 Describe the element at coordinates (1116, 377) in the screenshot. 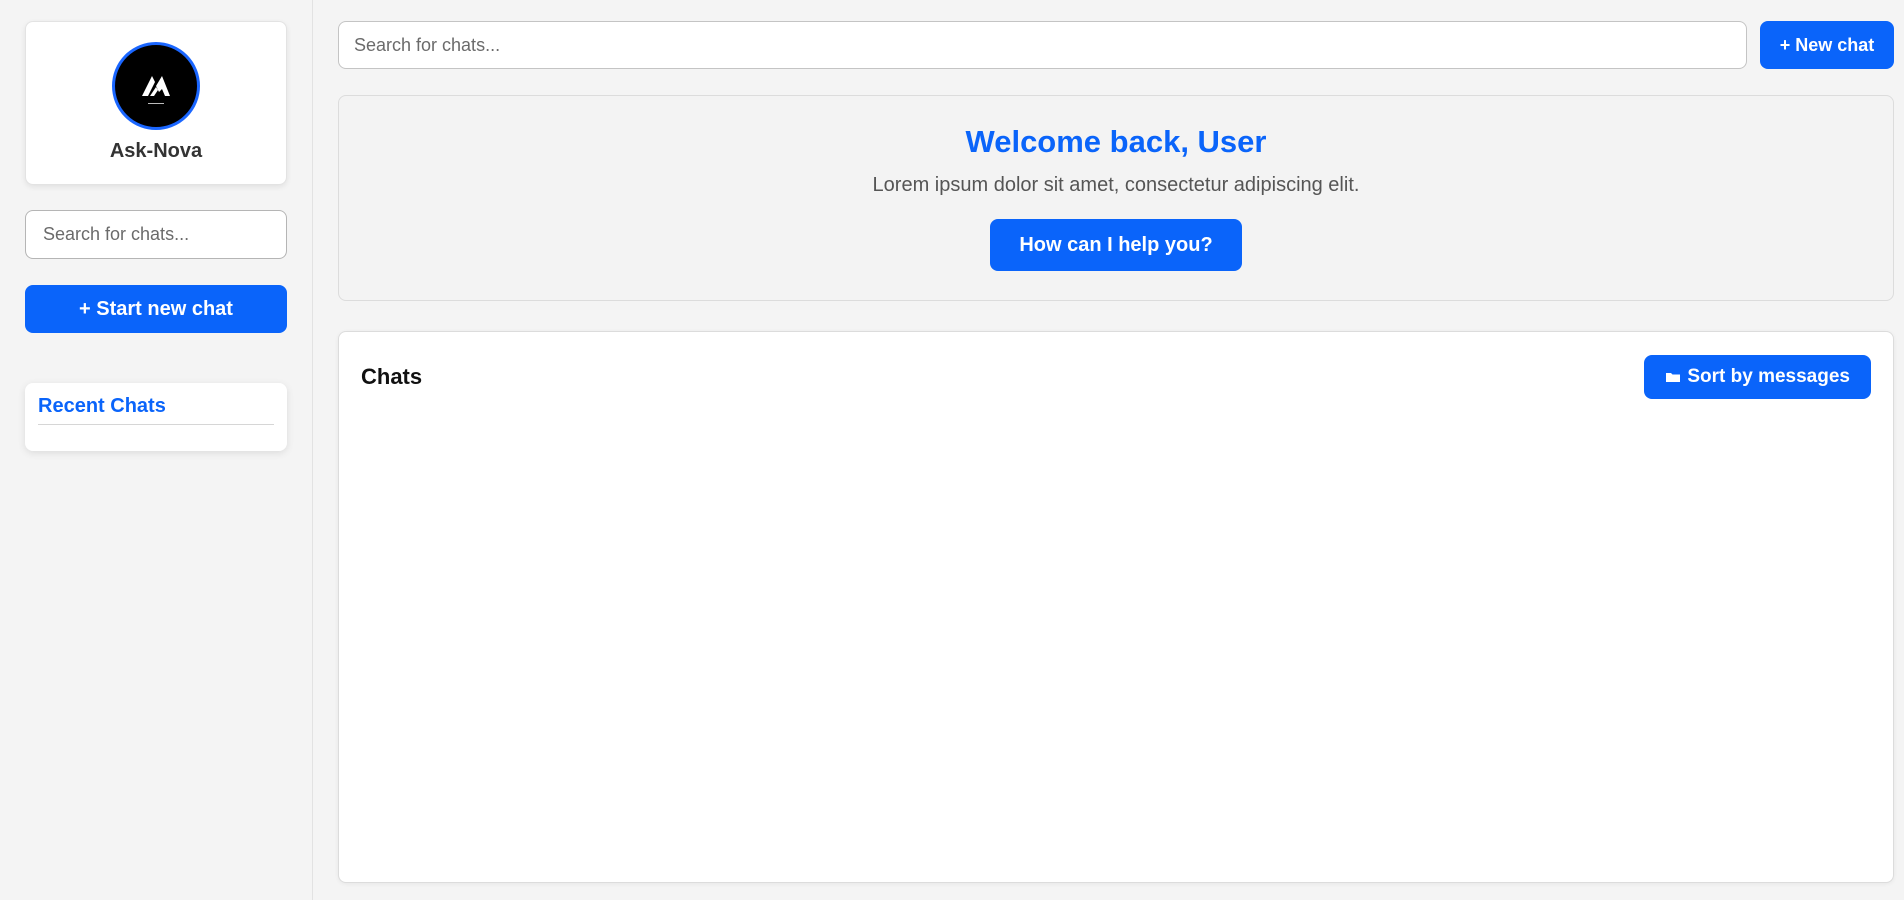

I see `chats-header: Chats Sort by messages` at that location.